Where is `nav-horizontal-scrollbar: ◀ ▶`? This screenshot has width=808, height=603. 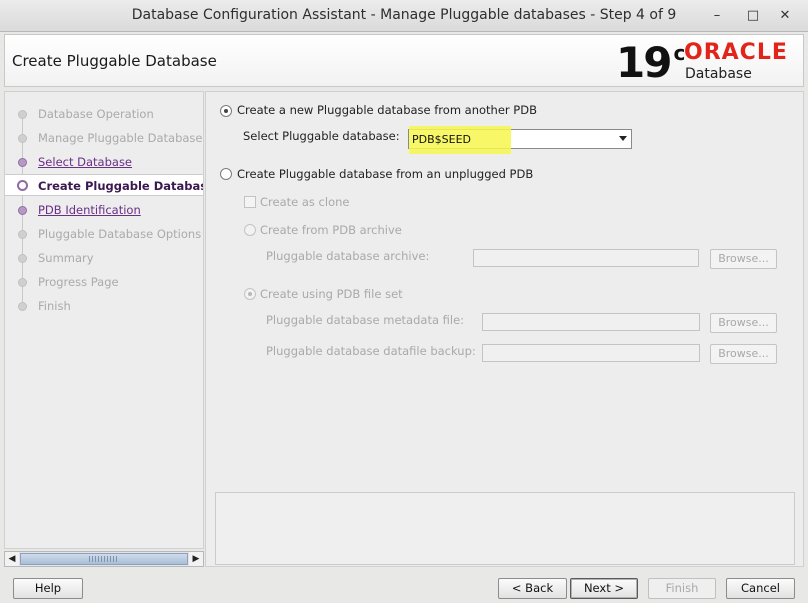 nav-horizontal-scrollbar: ◀ ▶ is located at coordinates (104, 559).